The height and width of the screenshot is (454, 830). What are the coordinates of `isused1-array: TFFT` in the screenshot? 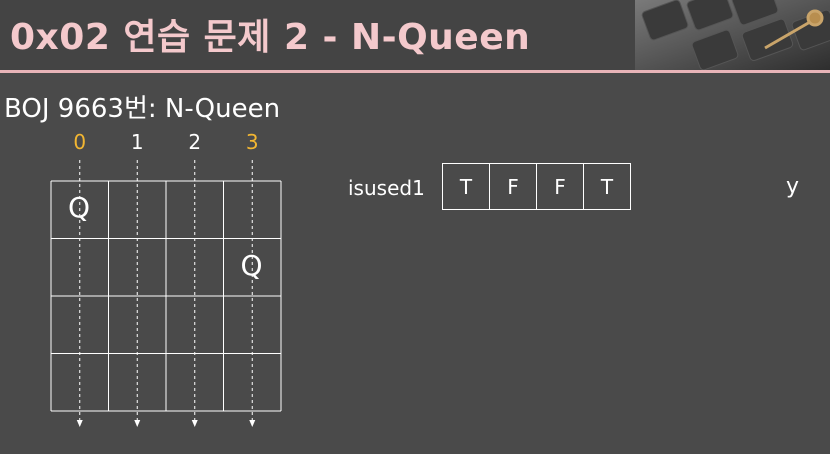 It's located at (536, 186).